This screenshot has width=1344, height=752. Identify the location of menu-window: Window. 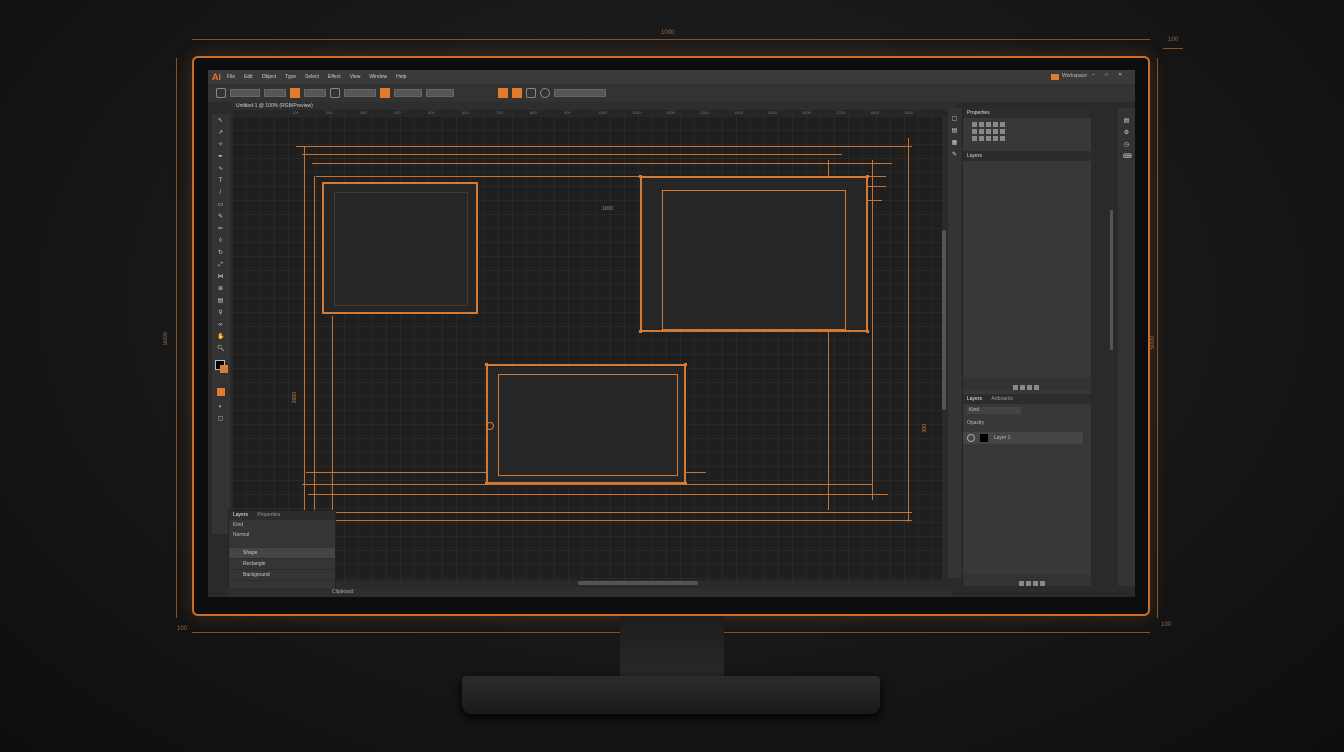
(378, 77).